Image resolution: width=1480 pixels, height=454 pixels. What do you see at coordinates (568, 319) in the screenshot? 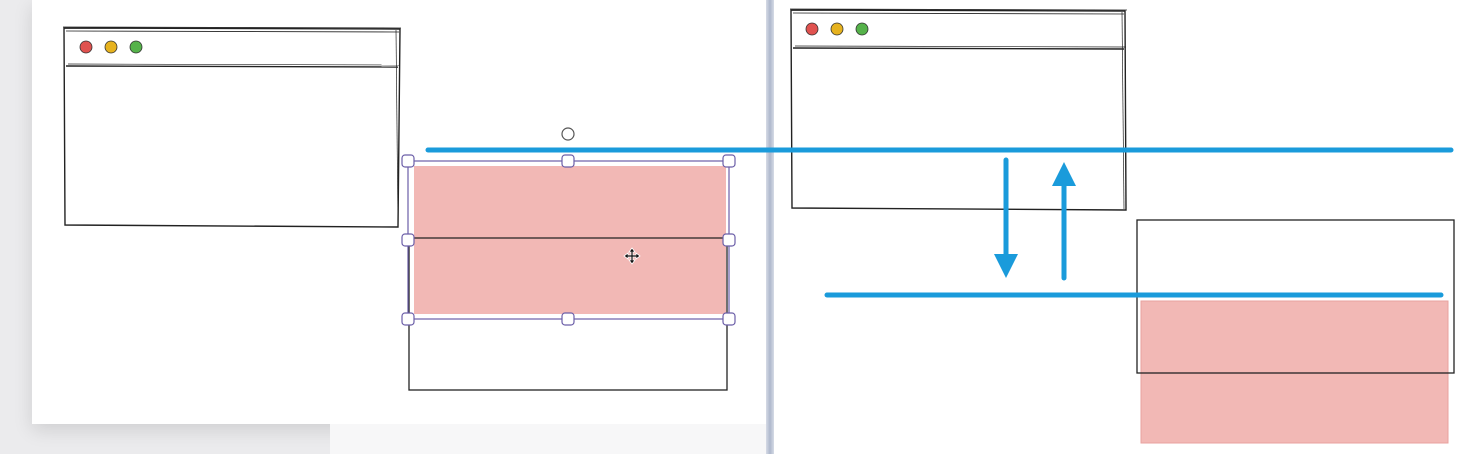
I see `resize-handle-s` at bounding box center [568, 319].